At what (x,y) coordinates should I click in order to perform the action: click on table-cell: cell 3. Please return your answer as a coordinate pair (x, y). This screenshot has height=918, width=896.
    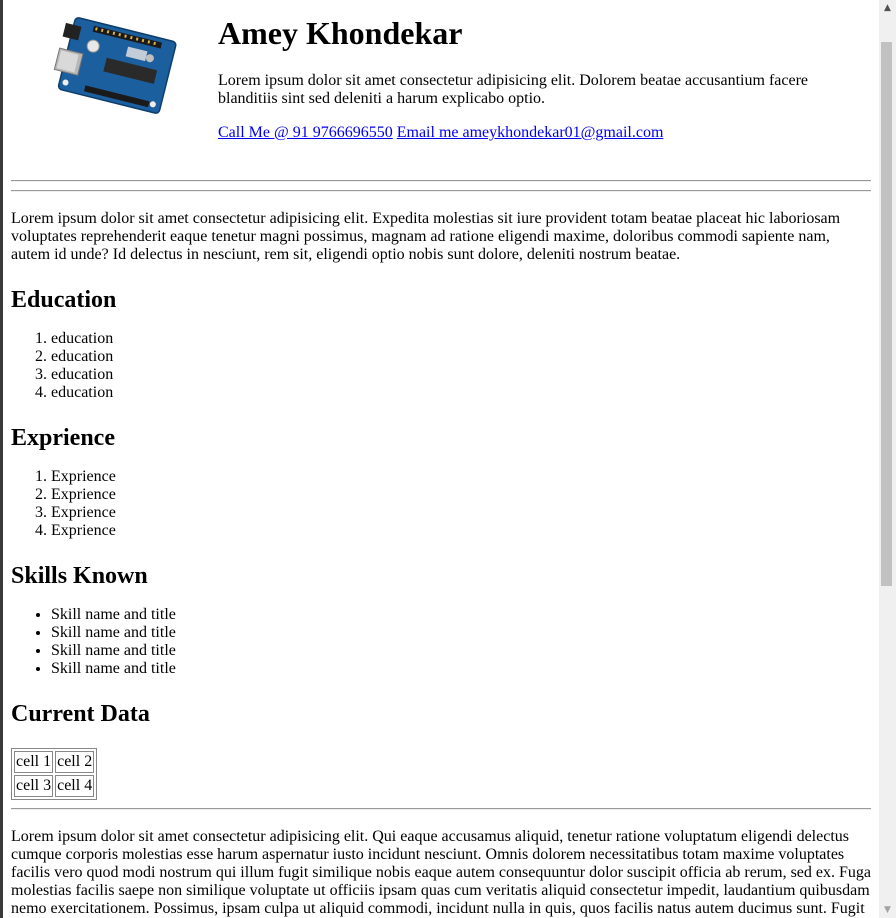
    Looking at the image, I should click on (34, 786).